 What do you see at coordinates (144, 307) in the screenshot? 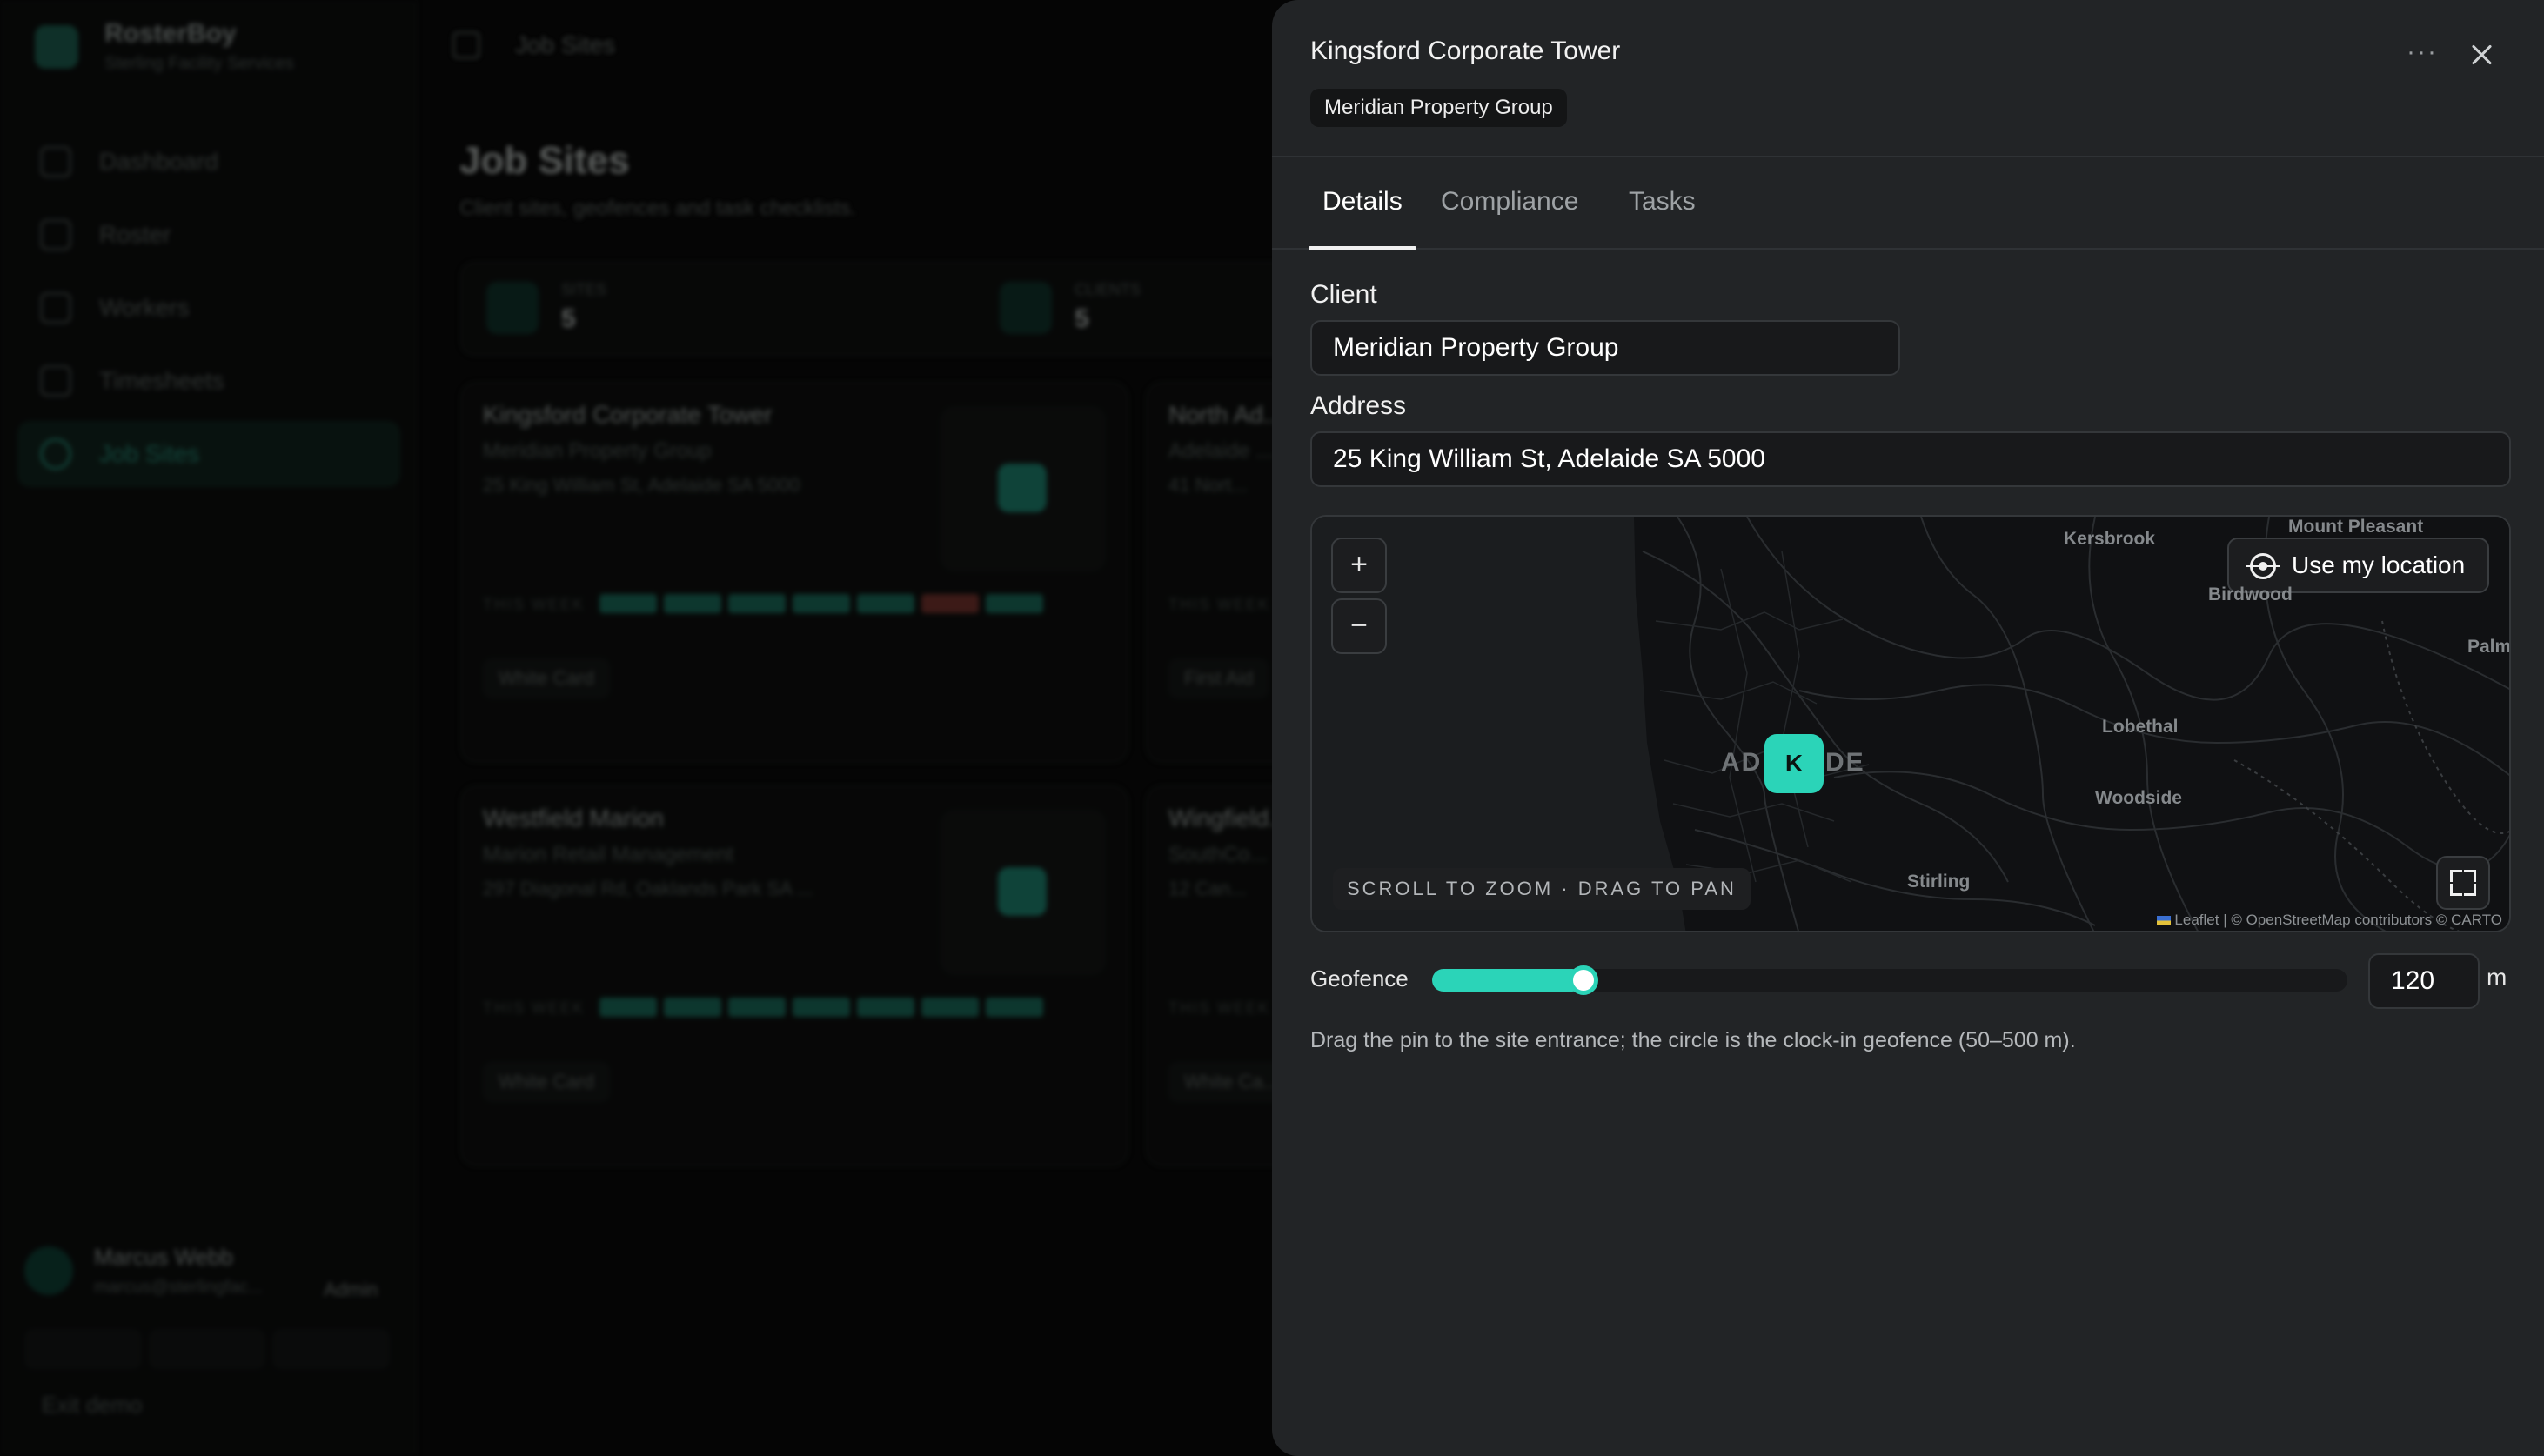
I see `sidebar-item-label: Workers` at bounding box center [144, 307].